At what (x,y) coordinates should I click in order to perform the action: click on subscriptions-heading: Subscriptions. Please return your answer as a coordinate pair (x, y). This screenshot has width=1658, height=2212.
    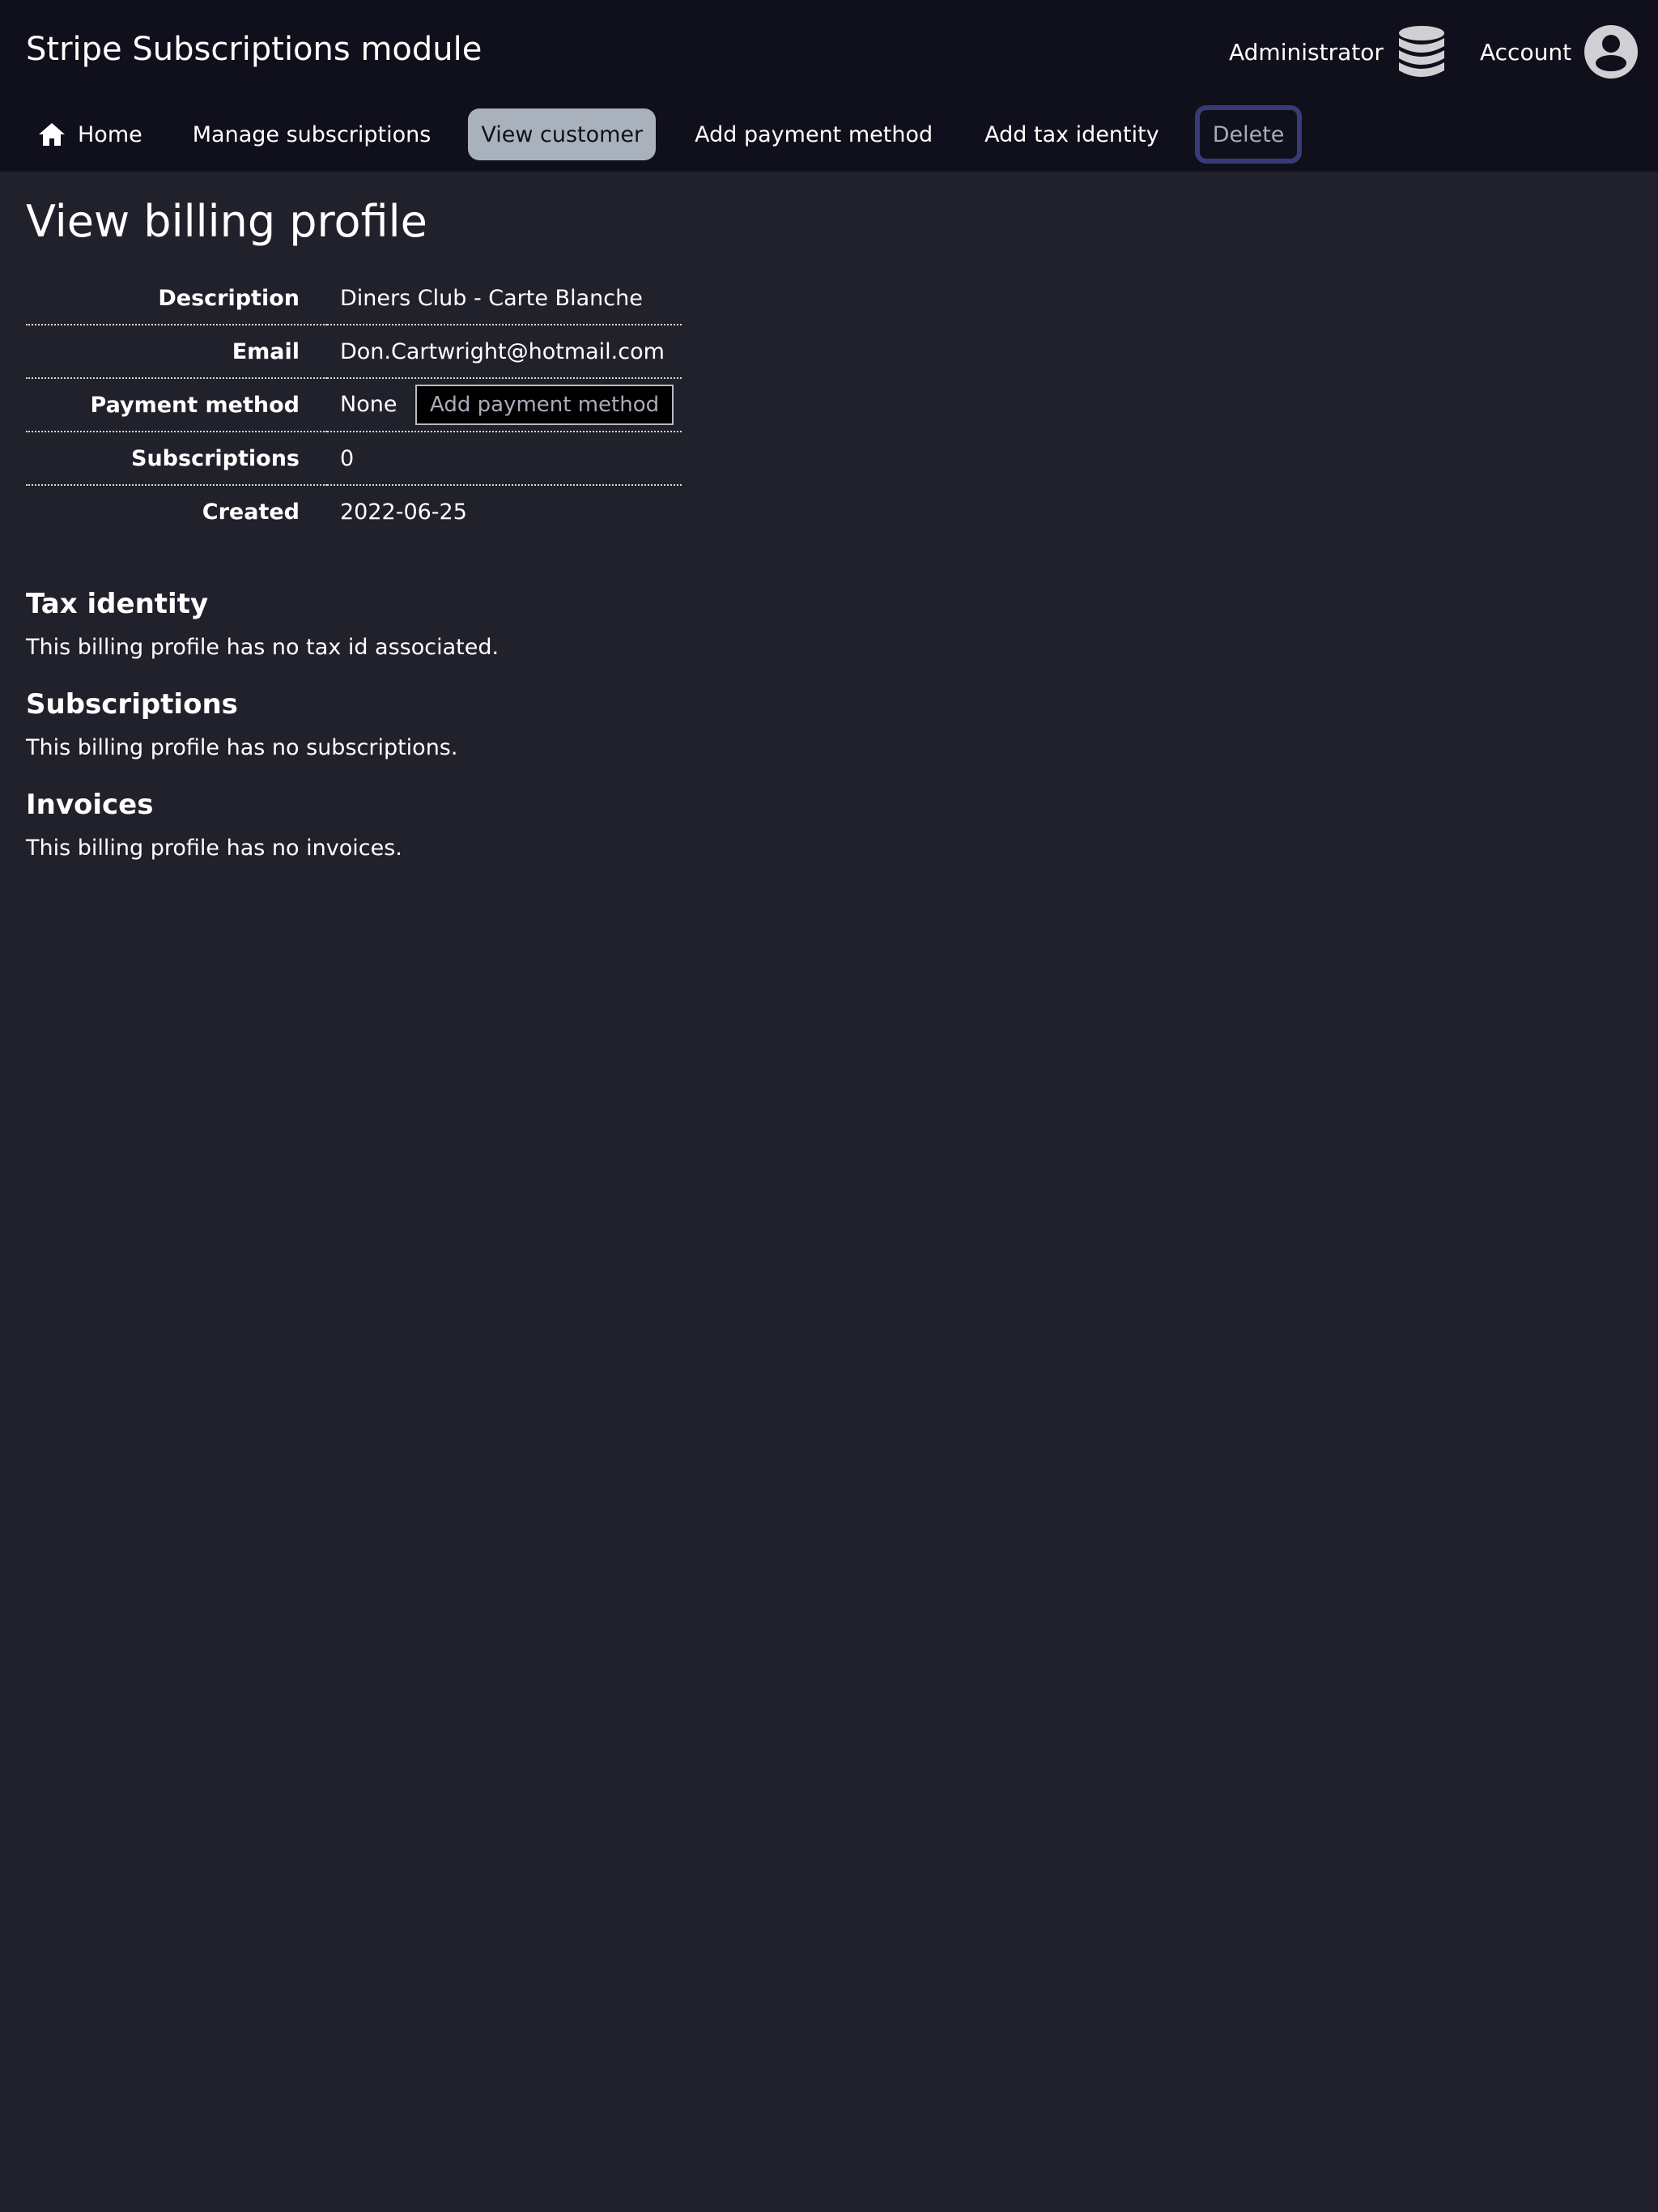
    Looking at the image, I should click on (132, 705).